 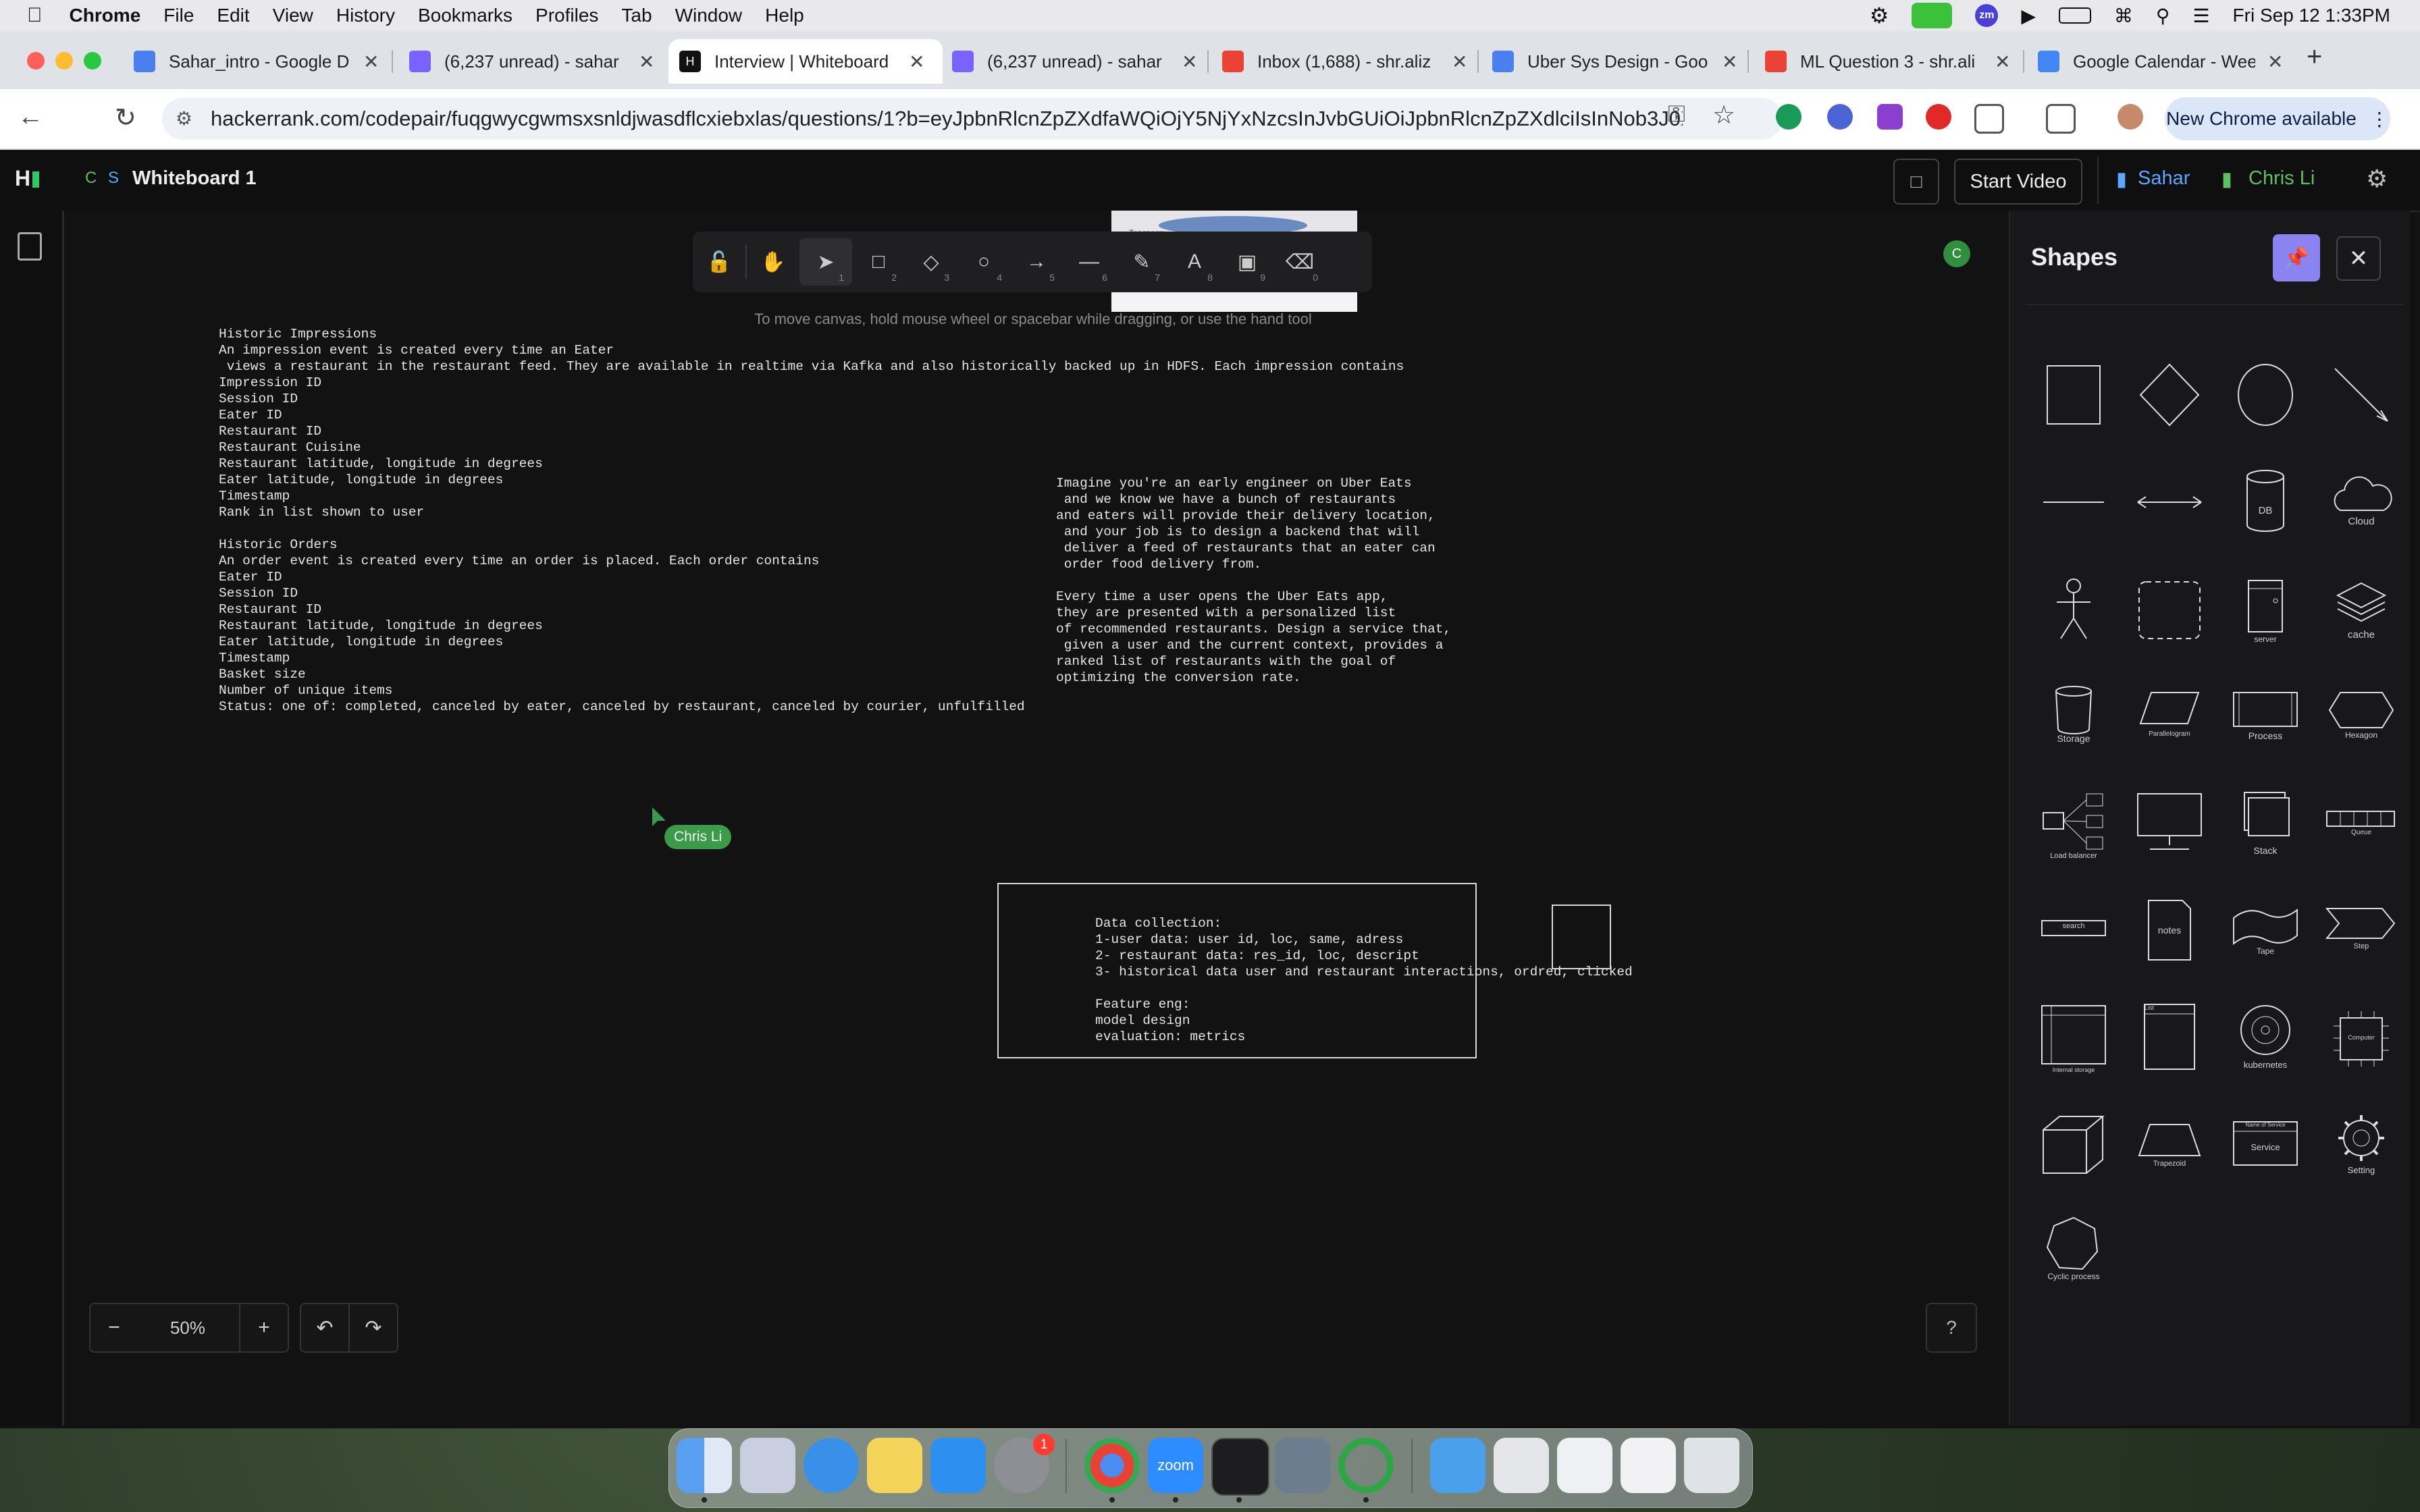 What do you see at coordinates (1648, 1465) in the screenshot?
I see `document-thumbnail` at bounding box center [1648, 1465].